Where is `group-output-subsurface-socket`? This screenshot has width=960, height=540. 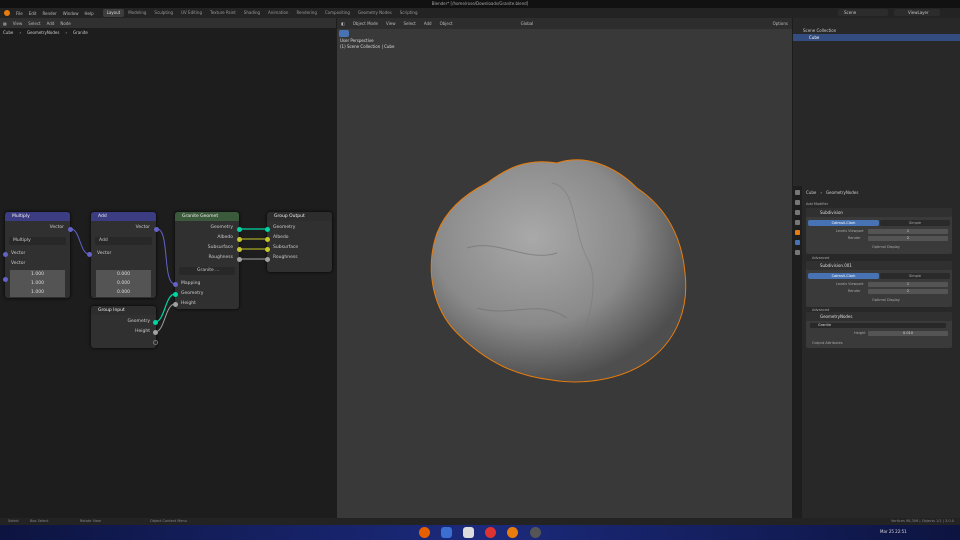
group-output-subsurface-socket is located at coordinates (267, 249).